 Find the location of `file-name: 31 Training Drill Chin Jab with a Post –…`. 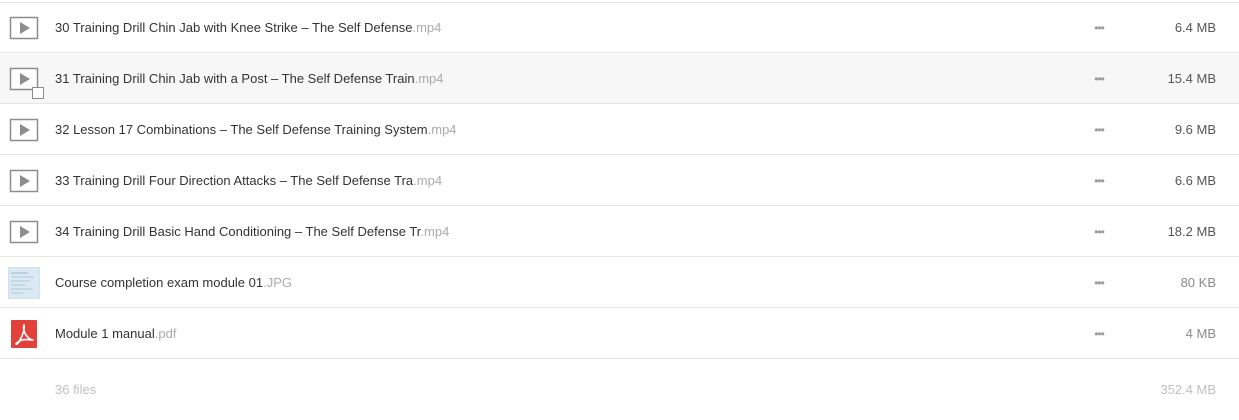

file-name: 31 Training Drill Chin Jab with a Post –… is located at coordinates (249, 79).